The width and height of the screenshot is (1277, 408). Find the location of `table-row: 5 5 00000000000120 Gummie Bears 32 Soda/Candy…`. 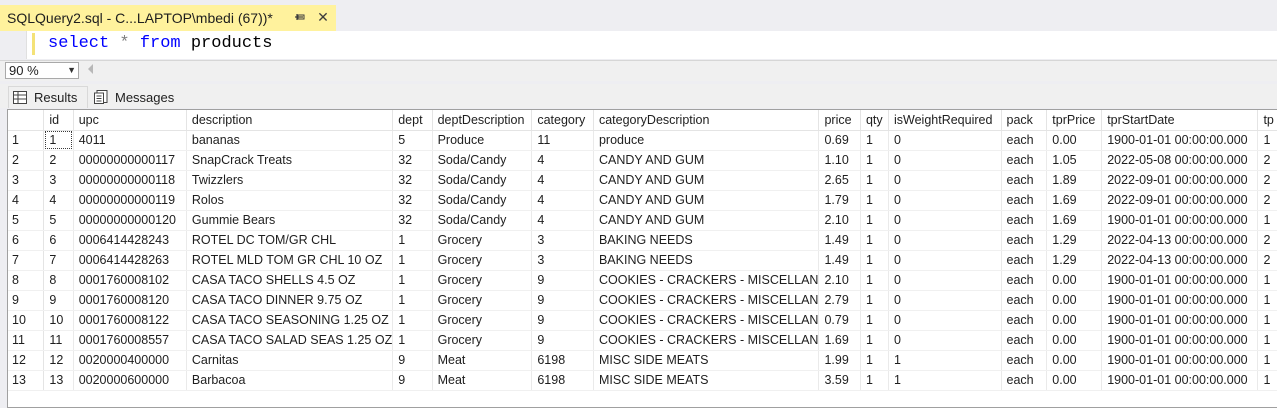

table-row: 5 5 00000000000120 Gummie Bears 32 Soda/Candy… is located at coordinates (642, 220).